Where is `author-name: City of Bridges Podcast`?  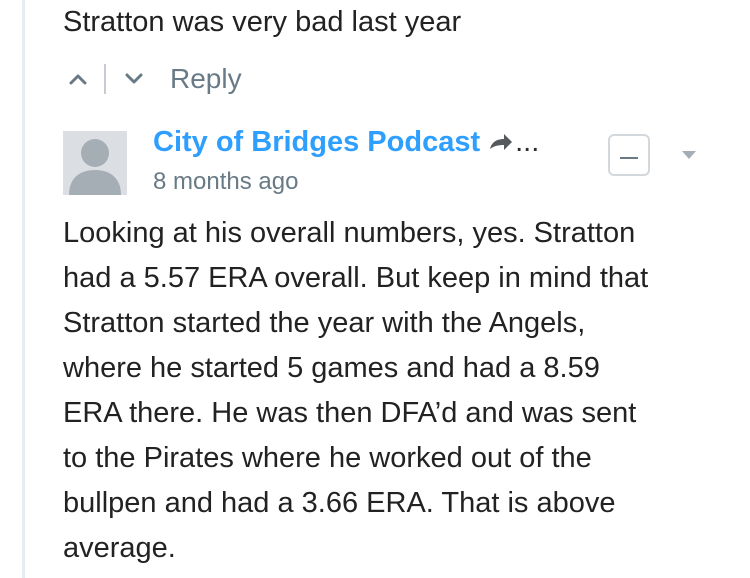
author-name: City of Bridges Podcast is located at coordinates (316, 142).